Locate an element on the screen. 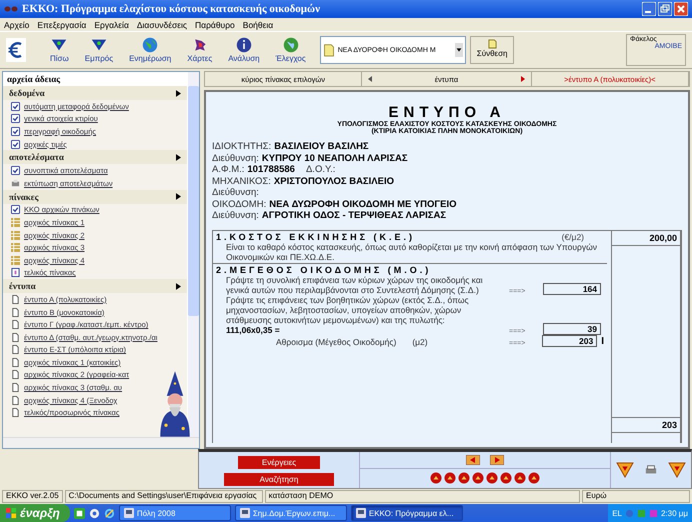  group-header: πίνακες is located at coordinates (95, 197).